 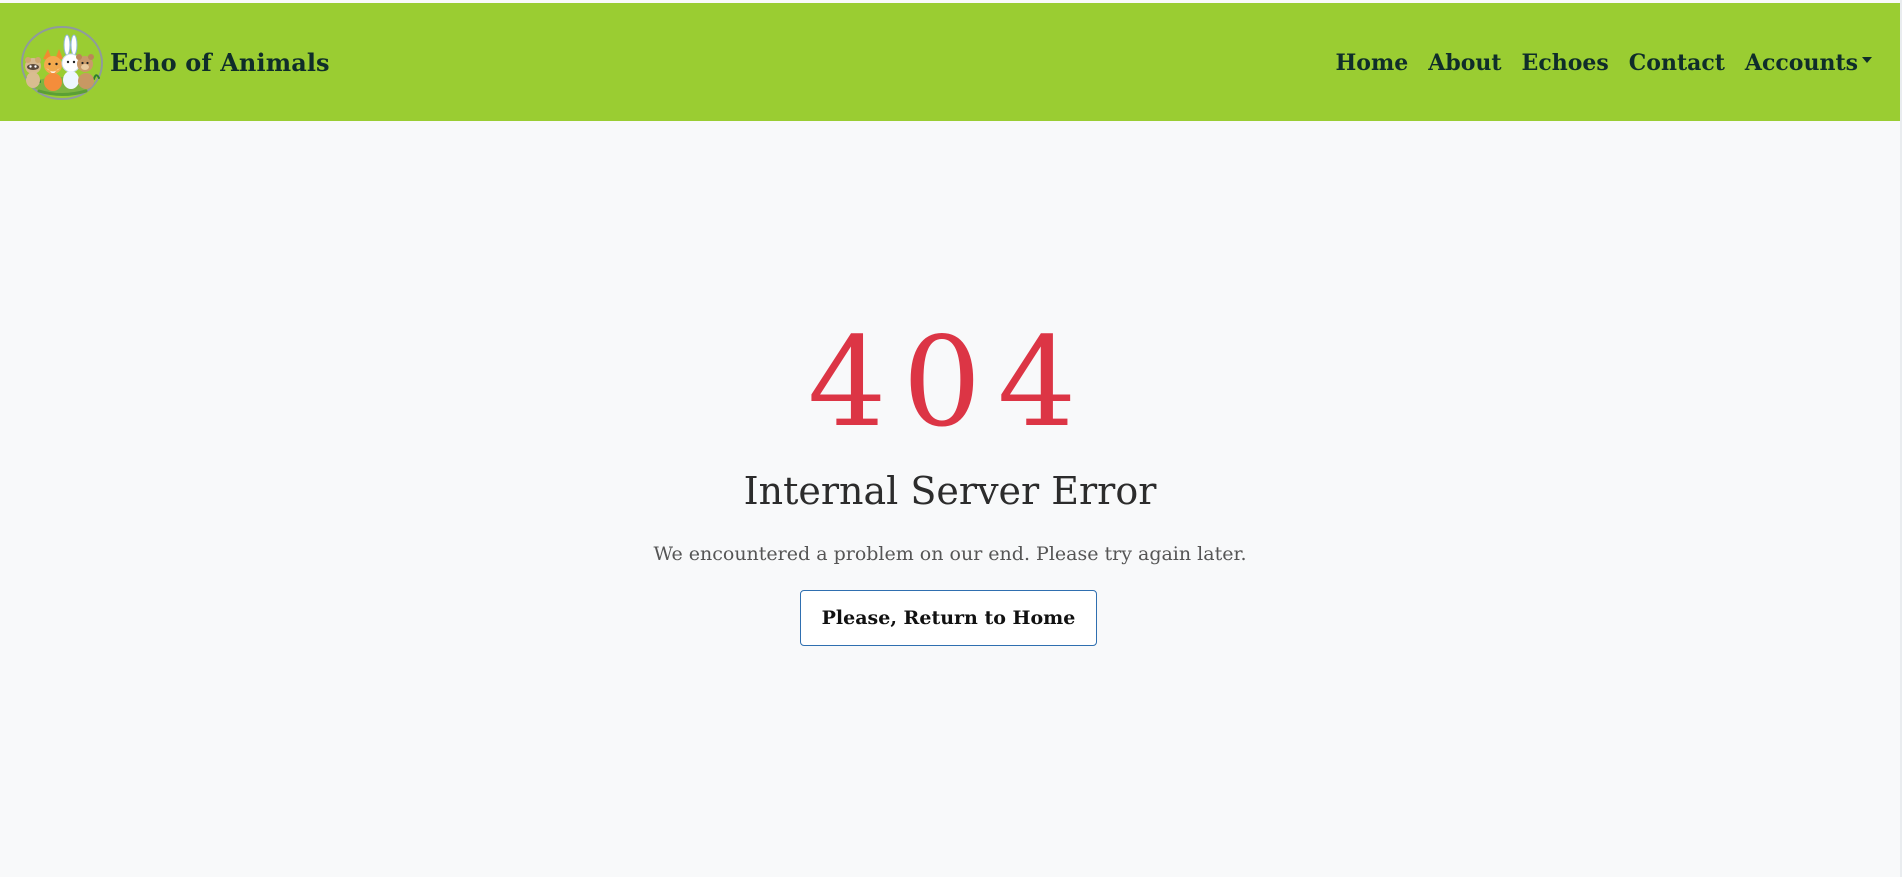 I want to click on fox-figure, so click(x=53, y=70).